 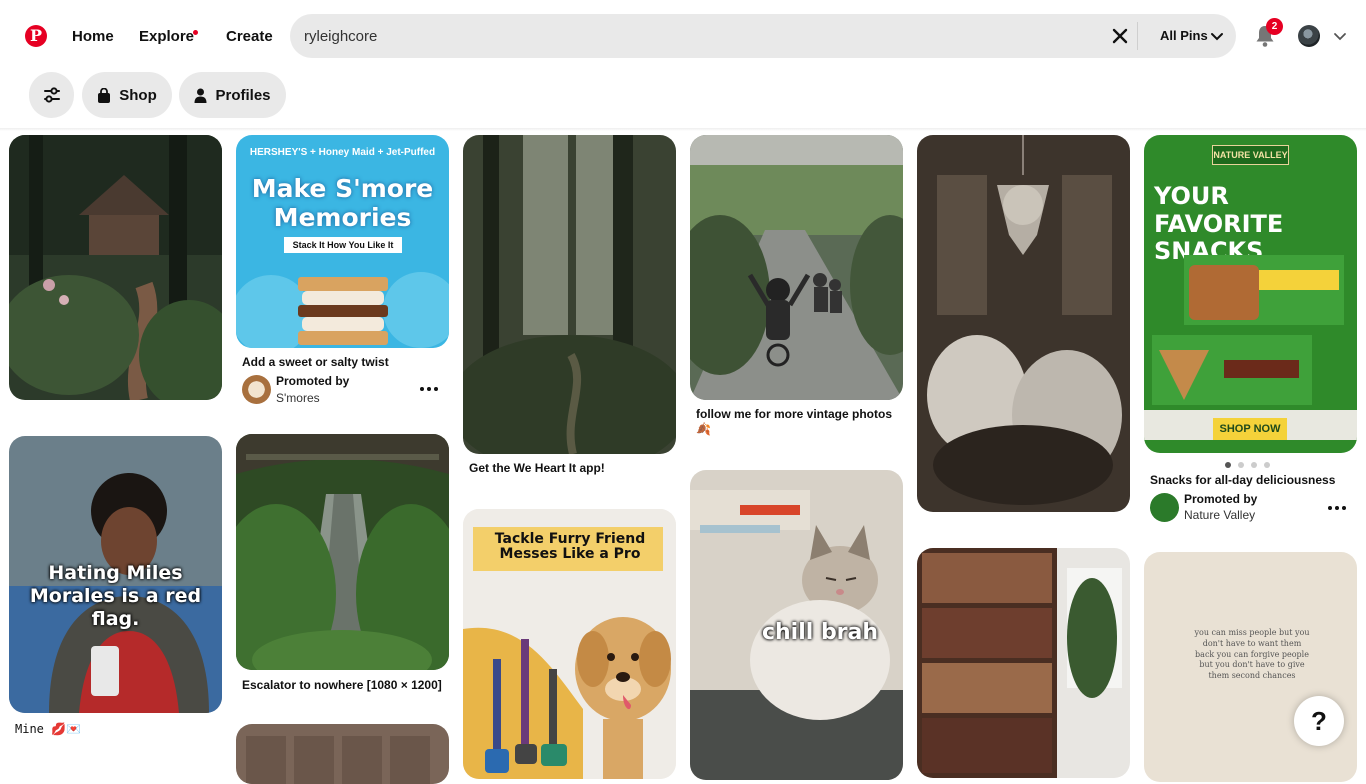 I want to click on search-scope-dropdown: All Pins, so click(x=1184, y=35).